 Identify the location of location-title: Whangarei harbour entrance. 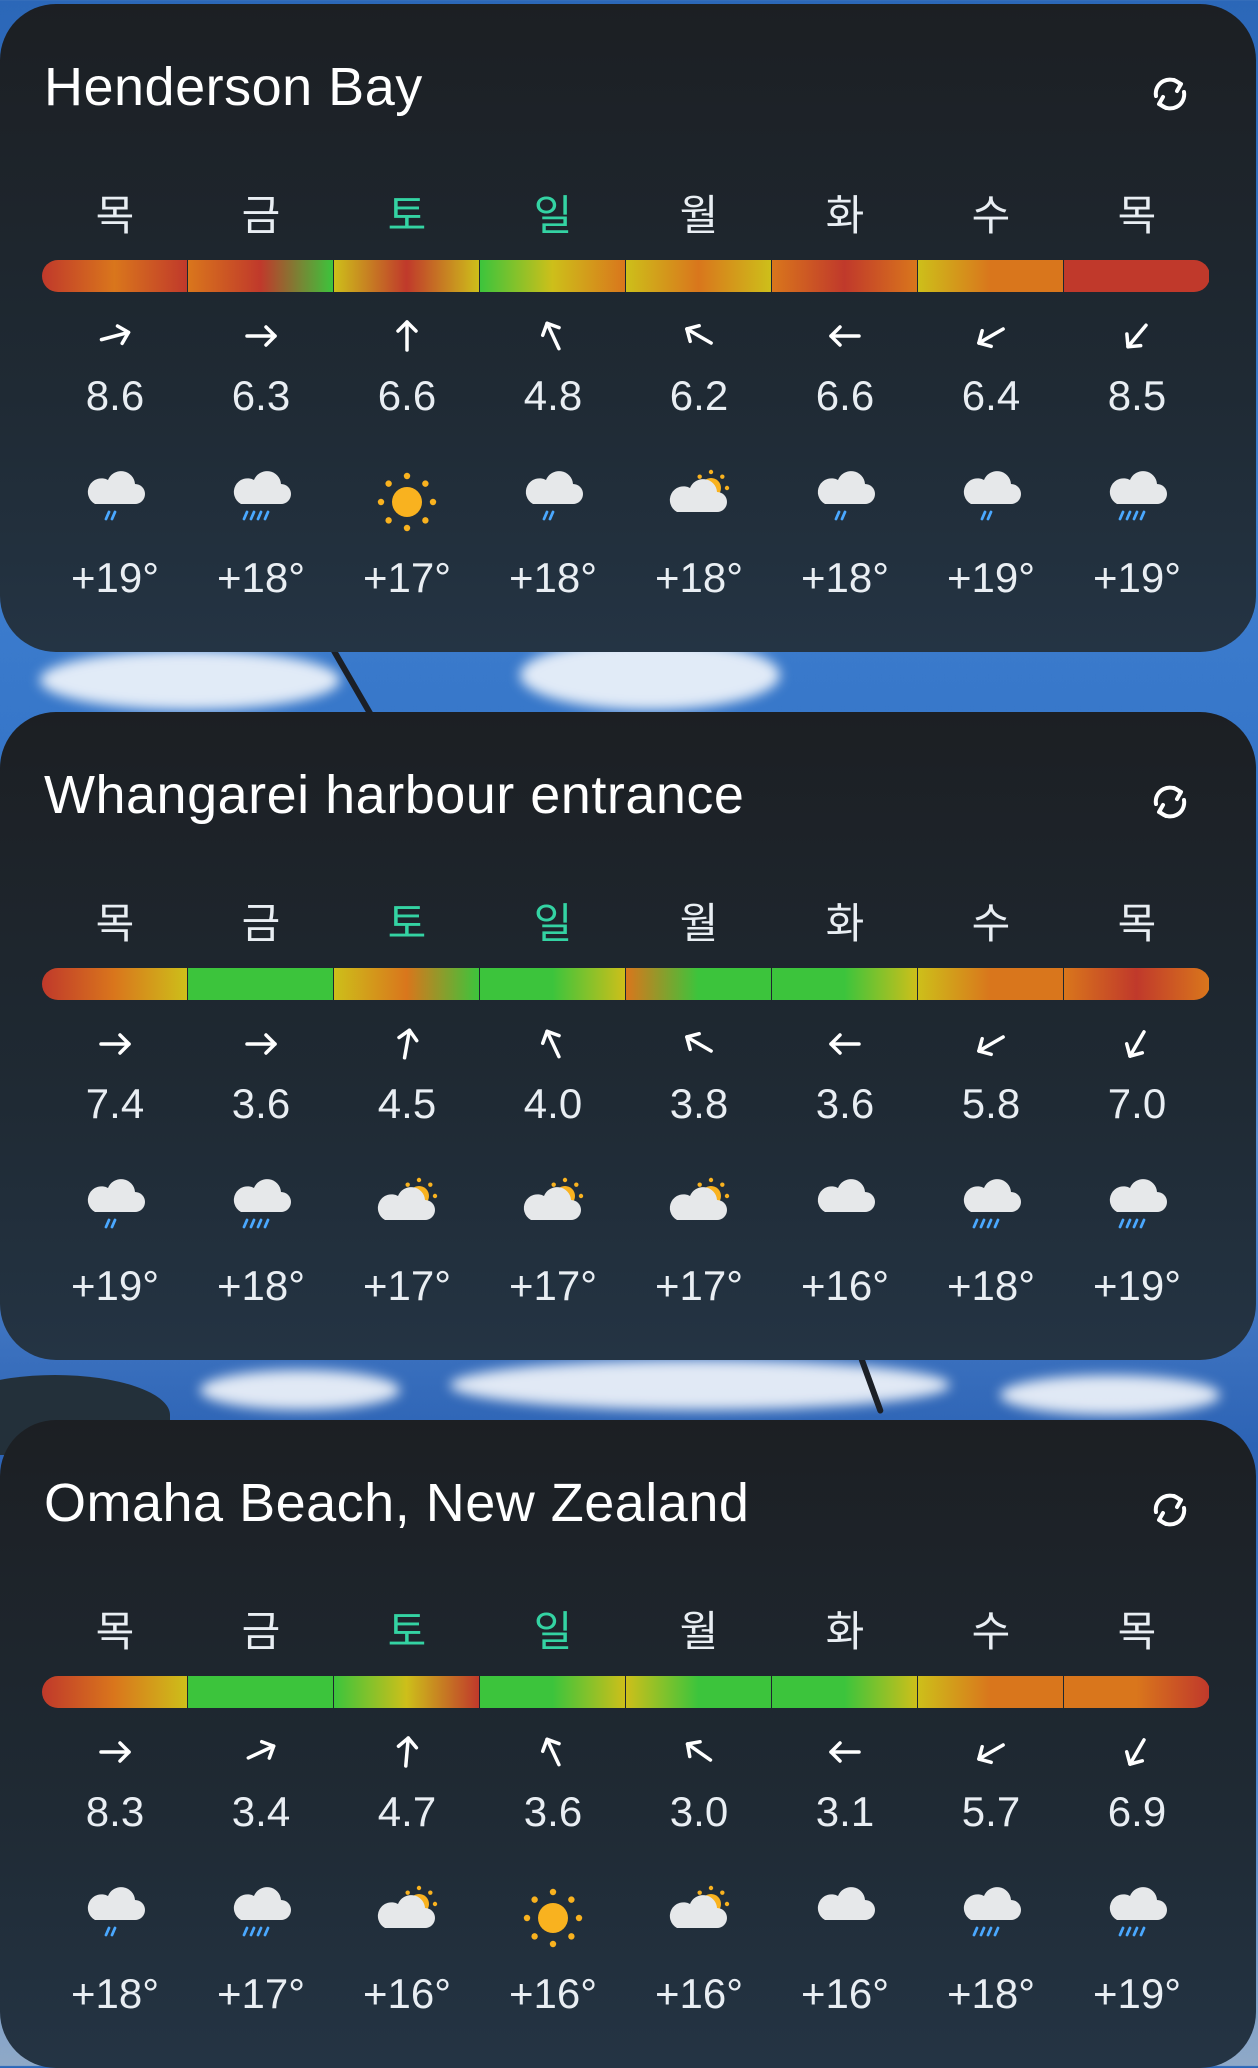
(394, 795).